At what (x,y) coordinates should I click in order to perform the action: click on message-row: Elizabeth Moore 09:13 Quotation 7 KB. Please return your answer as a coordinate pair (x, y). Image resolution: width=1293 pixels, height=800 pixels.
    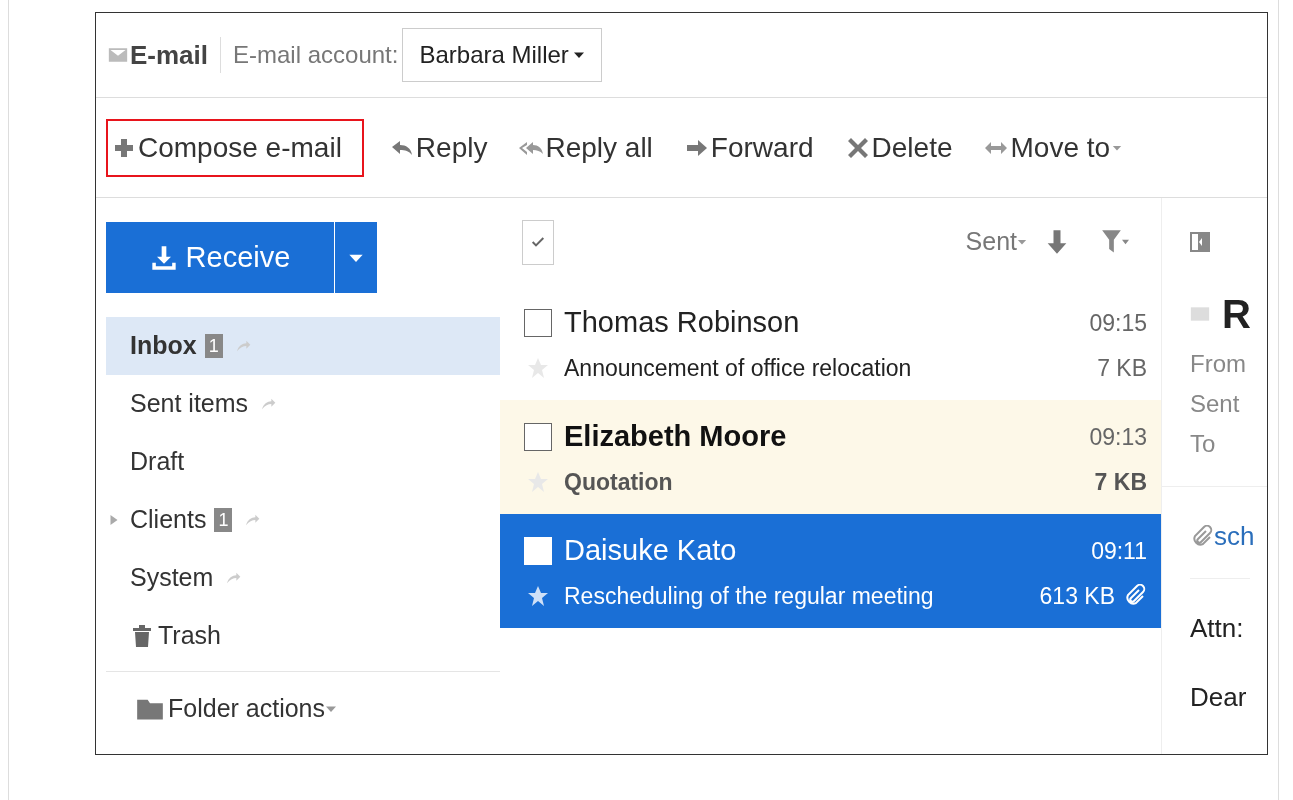
    Looking at the image, I should click on (830, 457).